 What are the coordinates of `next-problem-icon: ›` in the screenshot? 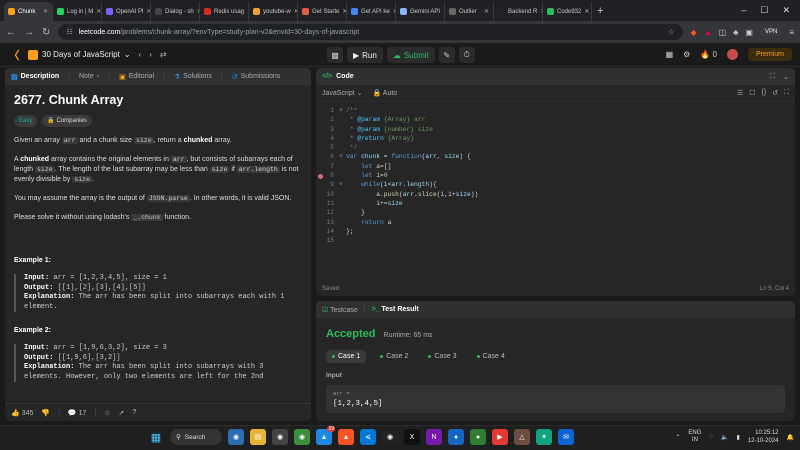 It's located at (150, 54).